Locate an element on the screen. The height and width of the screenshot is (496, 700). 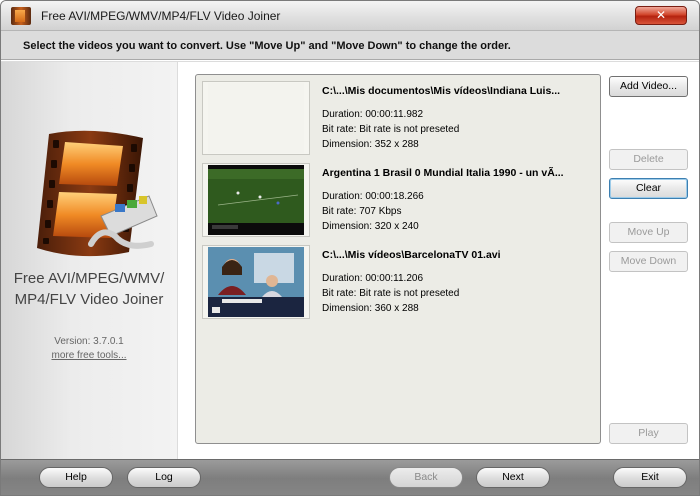
exit-button: Exit is located at coordinates (650, 477).